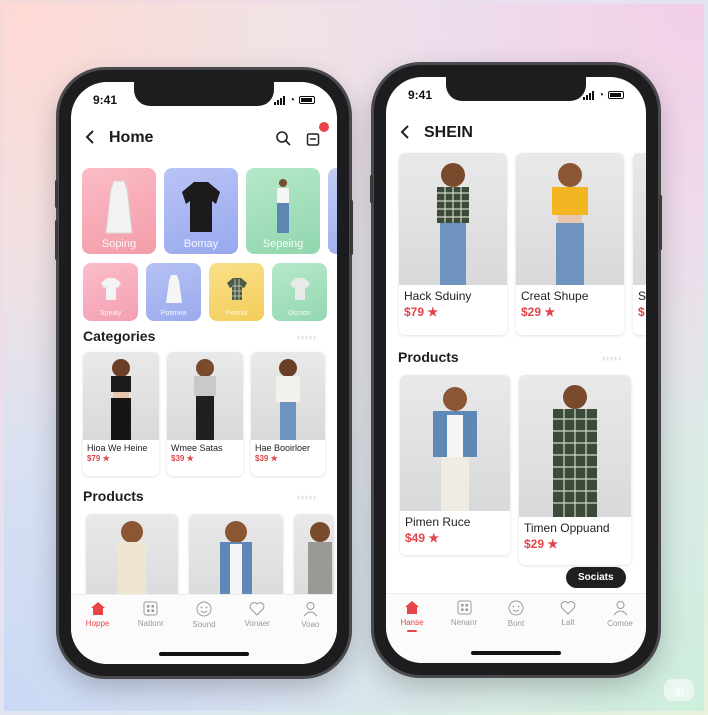  Describe the element at coordinates (620, 623) in the screenshot. I see `tab-label: Comoe` at that location.